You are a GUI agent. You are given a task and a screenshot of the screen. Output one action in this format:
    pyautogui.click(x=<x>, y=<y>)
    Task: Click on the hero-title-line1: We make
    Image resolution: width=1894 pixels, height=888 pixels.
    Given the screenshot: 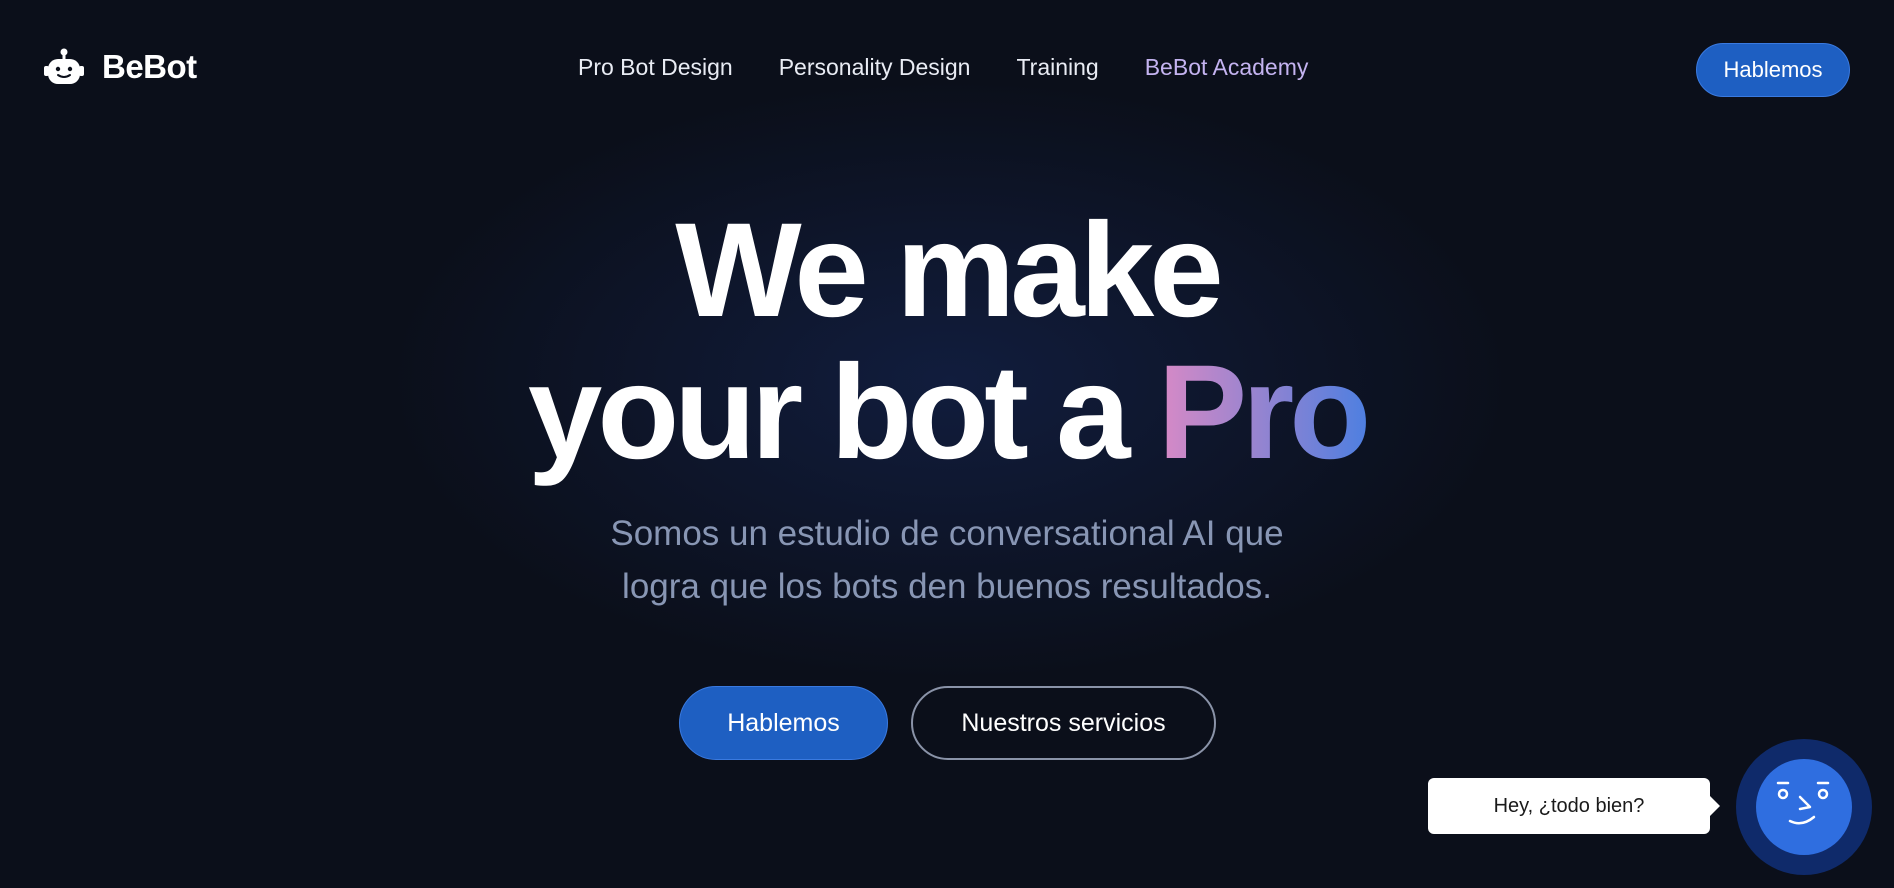 What is the action you would take?
    pyautogui.click(x=949, y=270)
    